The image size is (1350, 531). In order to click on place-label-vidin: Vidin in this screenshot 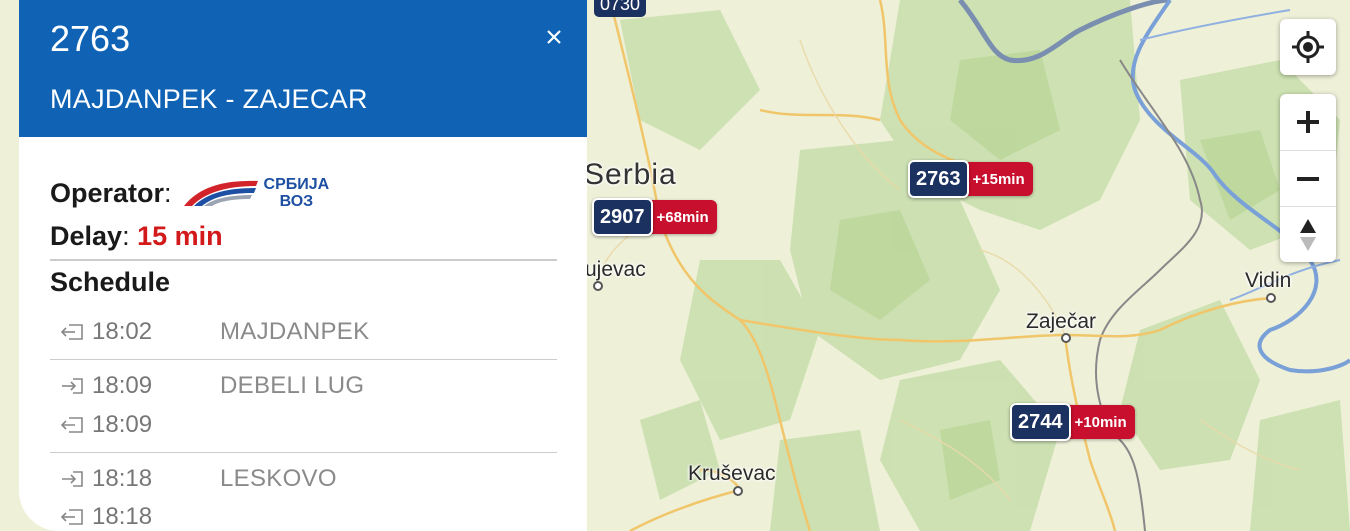, I will do `click(1268, 280)`.